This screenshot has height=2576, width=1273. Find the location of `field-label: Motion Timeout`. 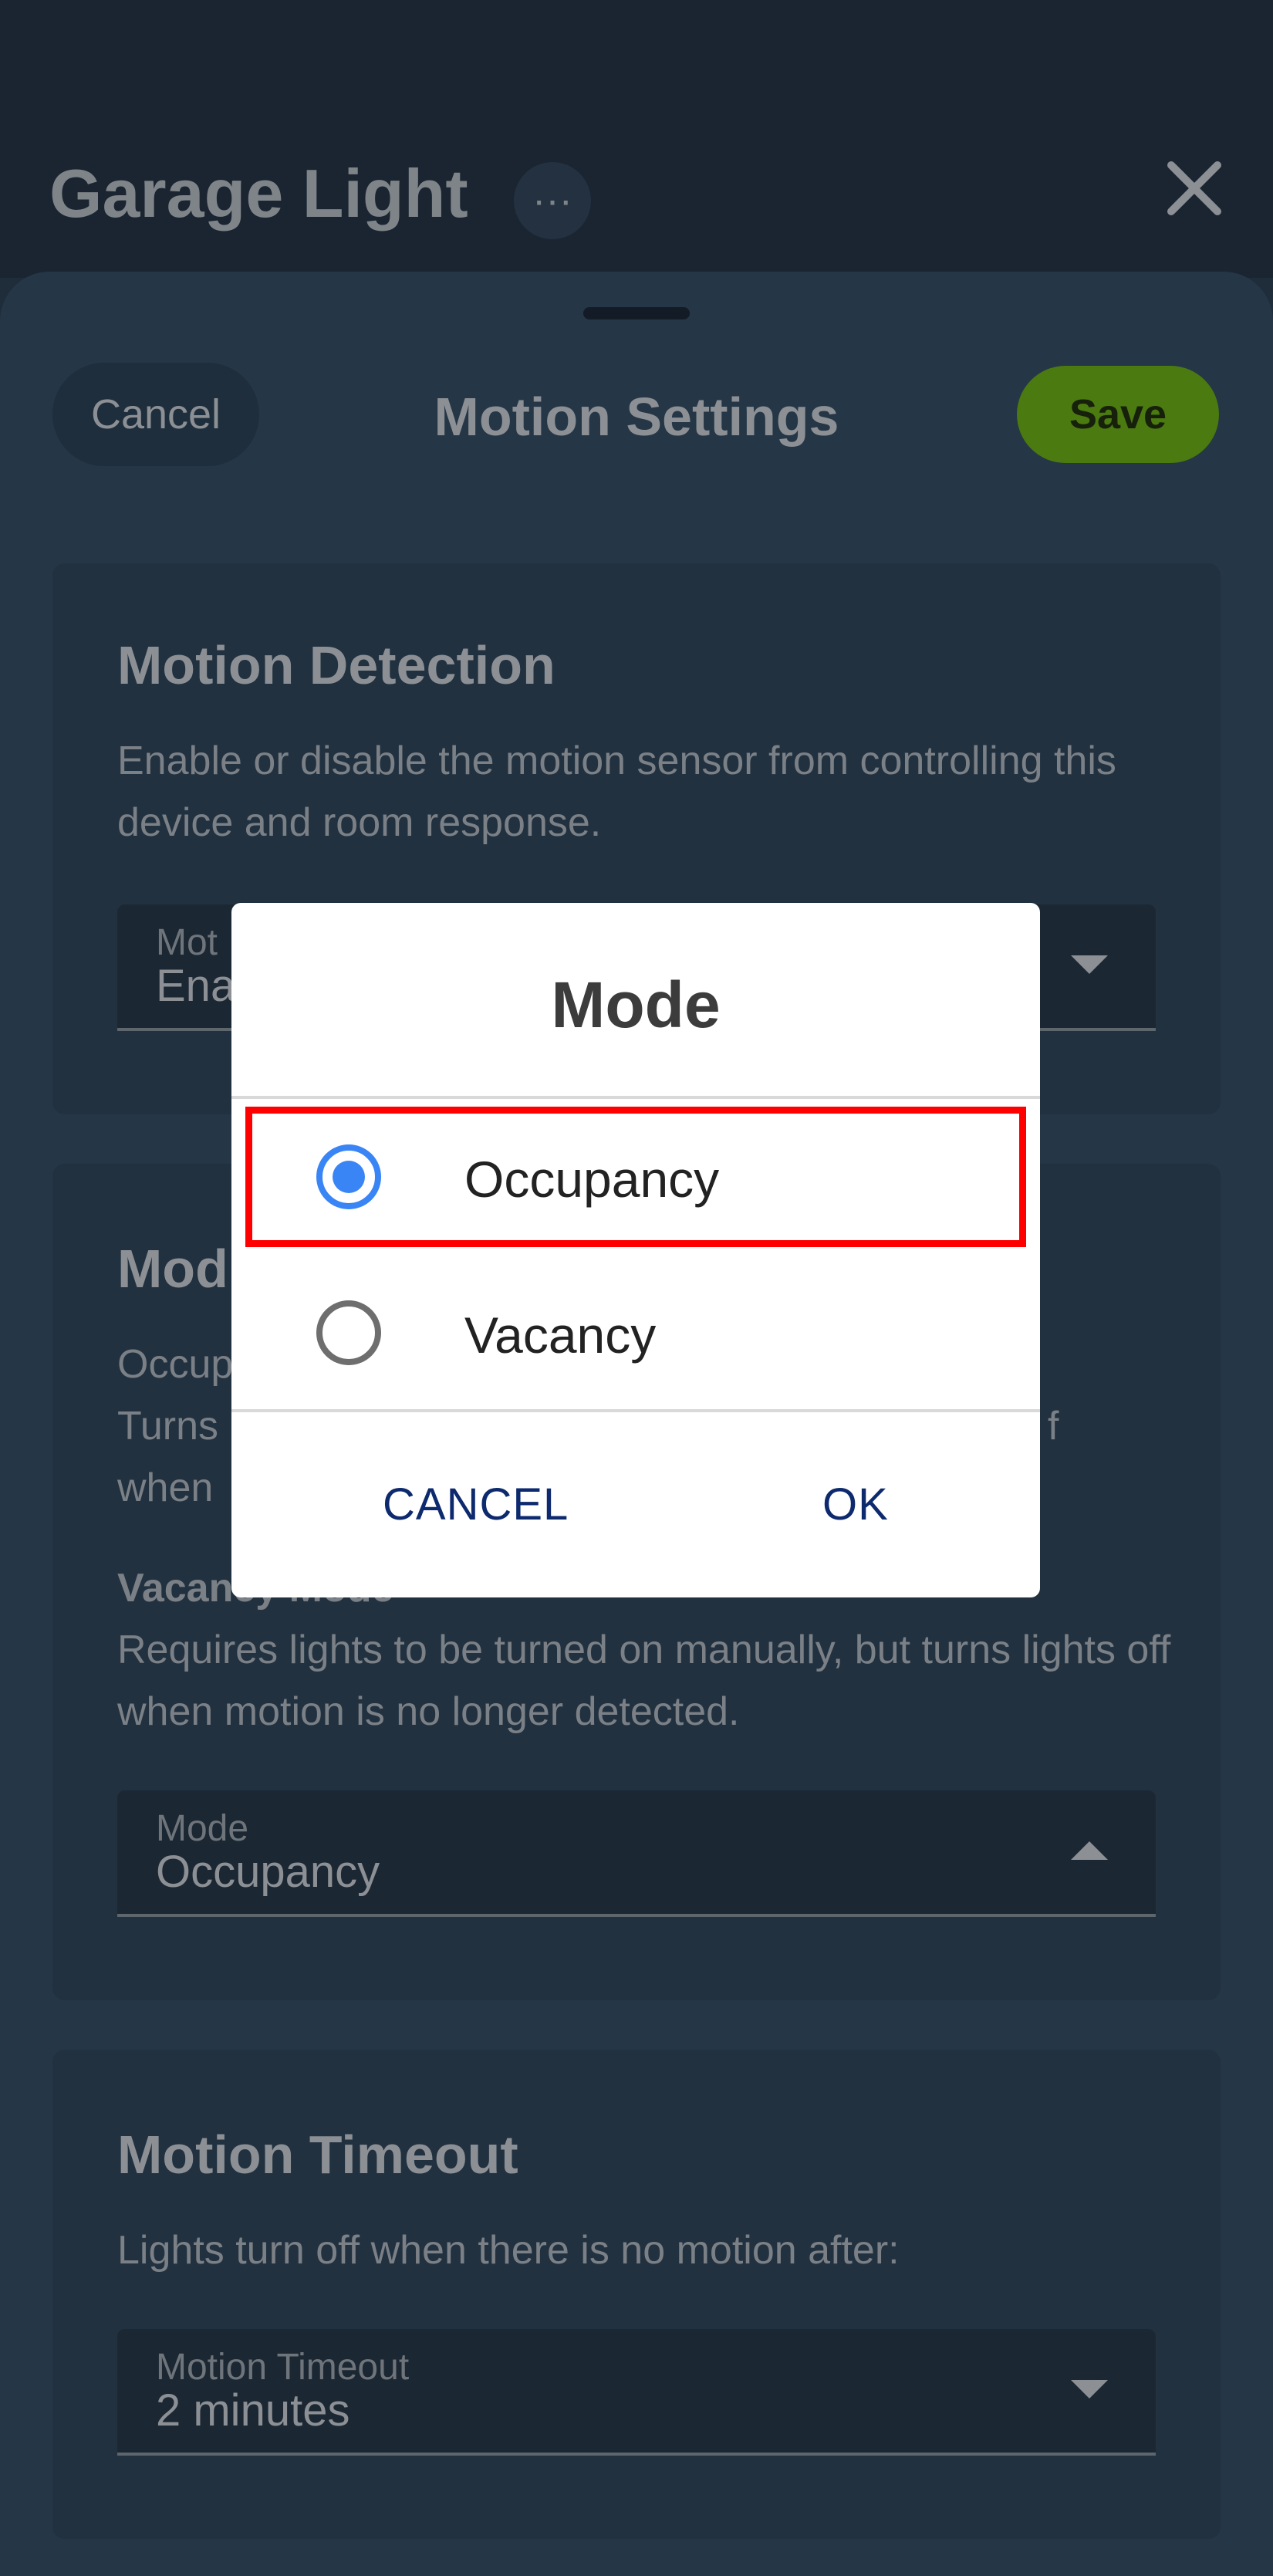

field-label: Motion Timeout is located at coordinates (283, 2367).